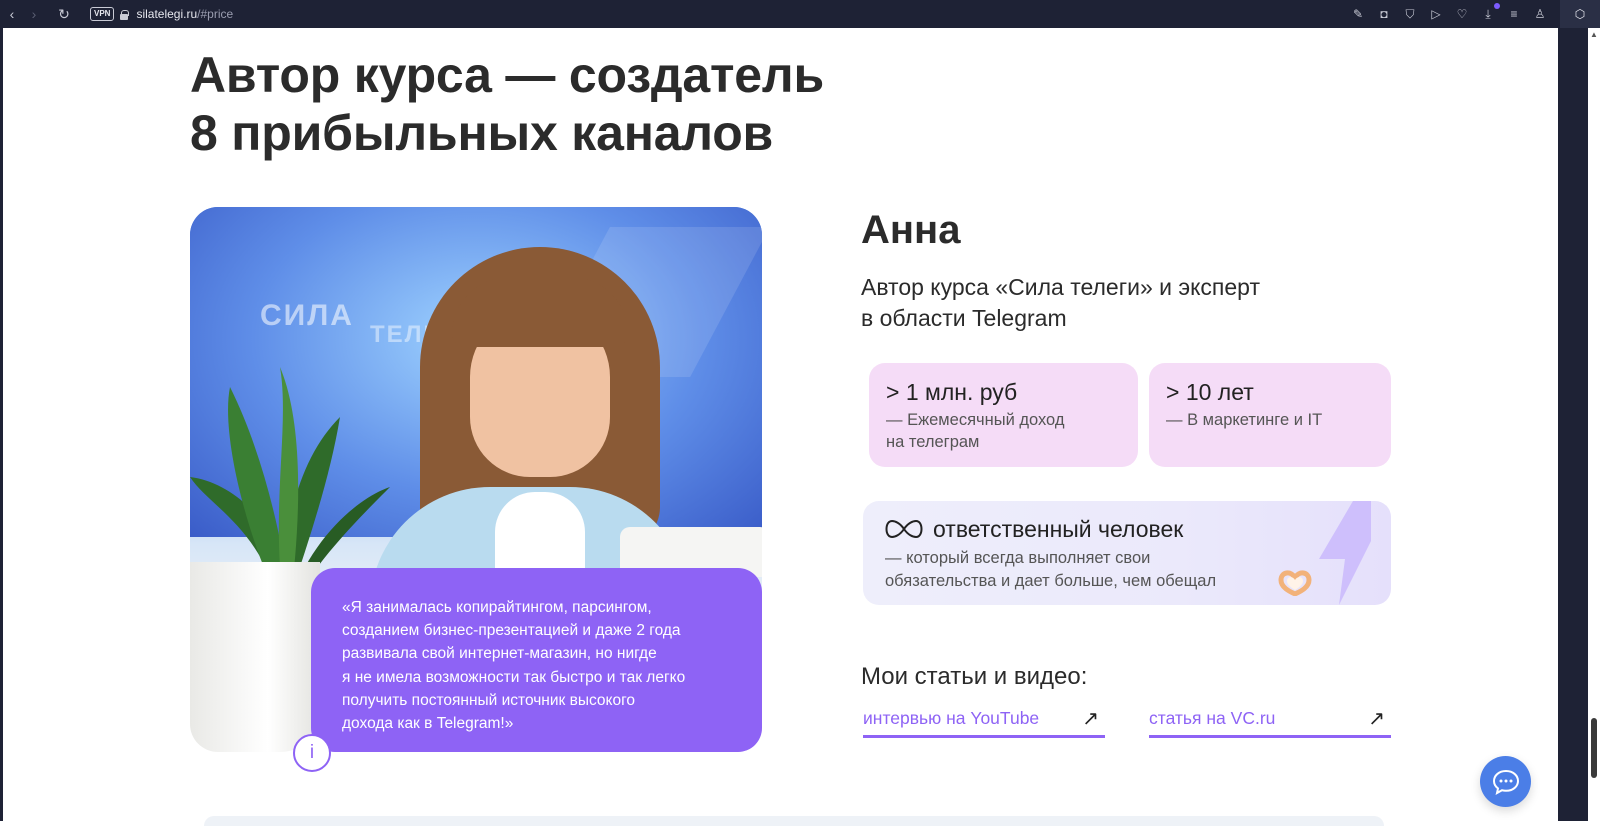 This screenshot has height=826, width=1600. Describe the element at coordinates (1244, 420) in the screenshot. I see `stat-caption: — В маркетинге и IT` at that location.